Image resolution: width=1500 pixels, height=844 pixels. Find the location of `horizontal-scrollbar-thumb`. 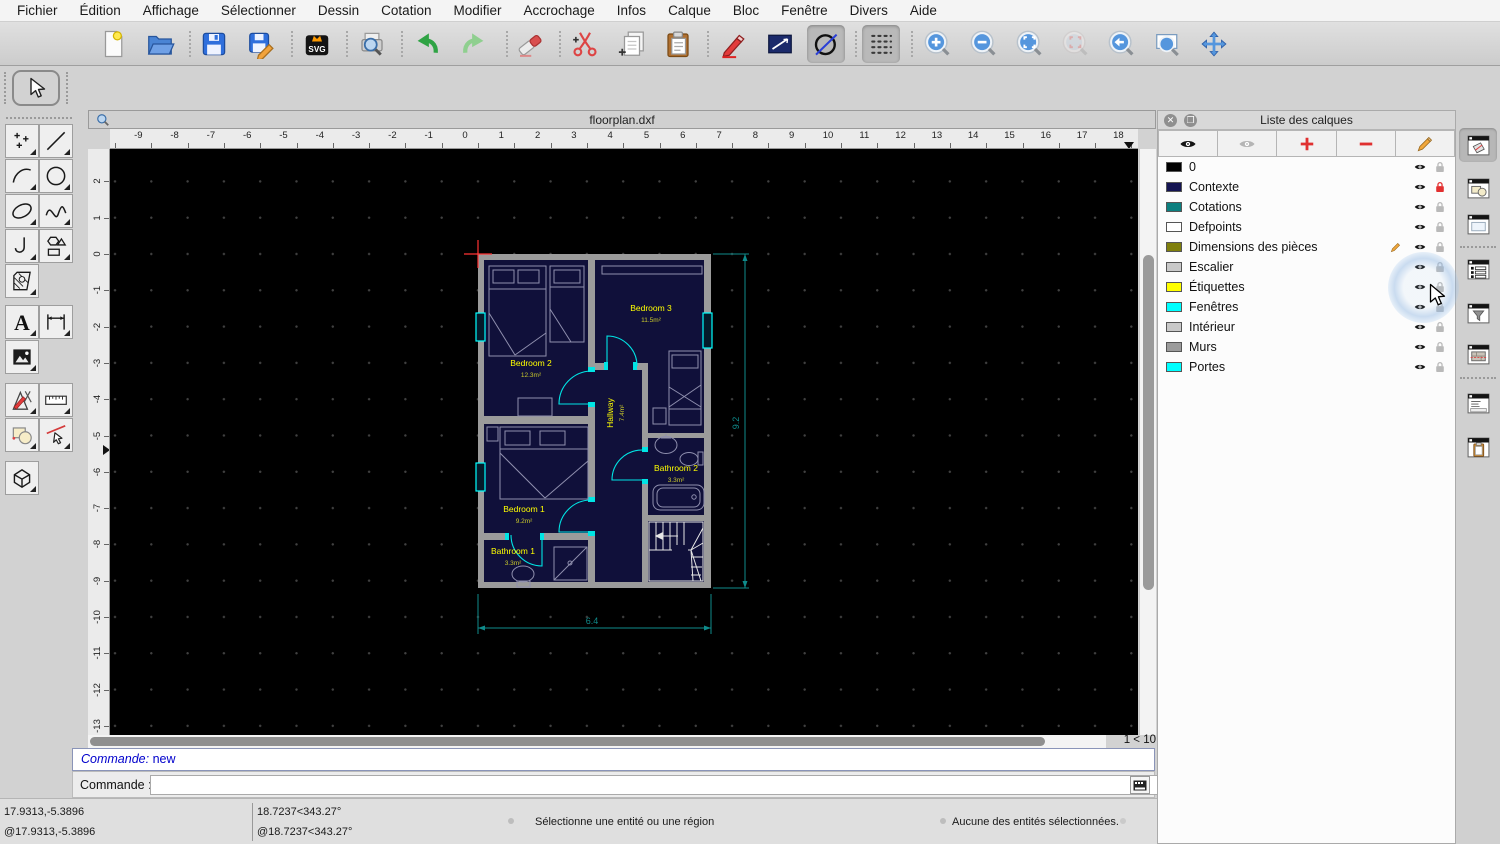

horizontal-scrollbar-thumb is located at coordinates (567, 741).